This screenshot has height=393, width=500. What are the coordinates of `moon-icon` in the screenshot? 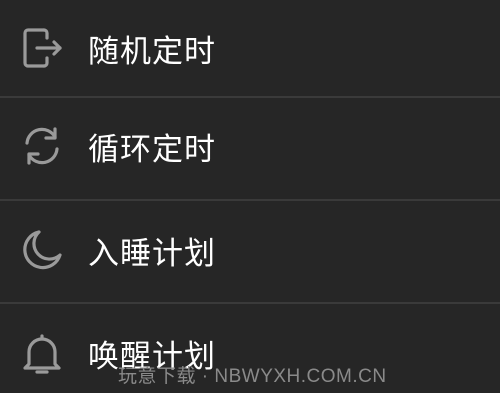 It's located at (42, 250).